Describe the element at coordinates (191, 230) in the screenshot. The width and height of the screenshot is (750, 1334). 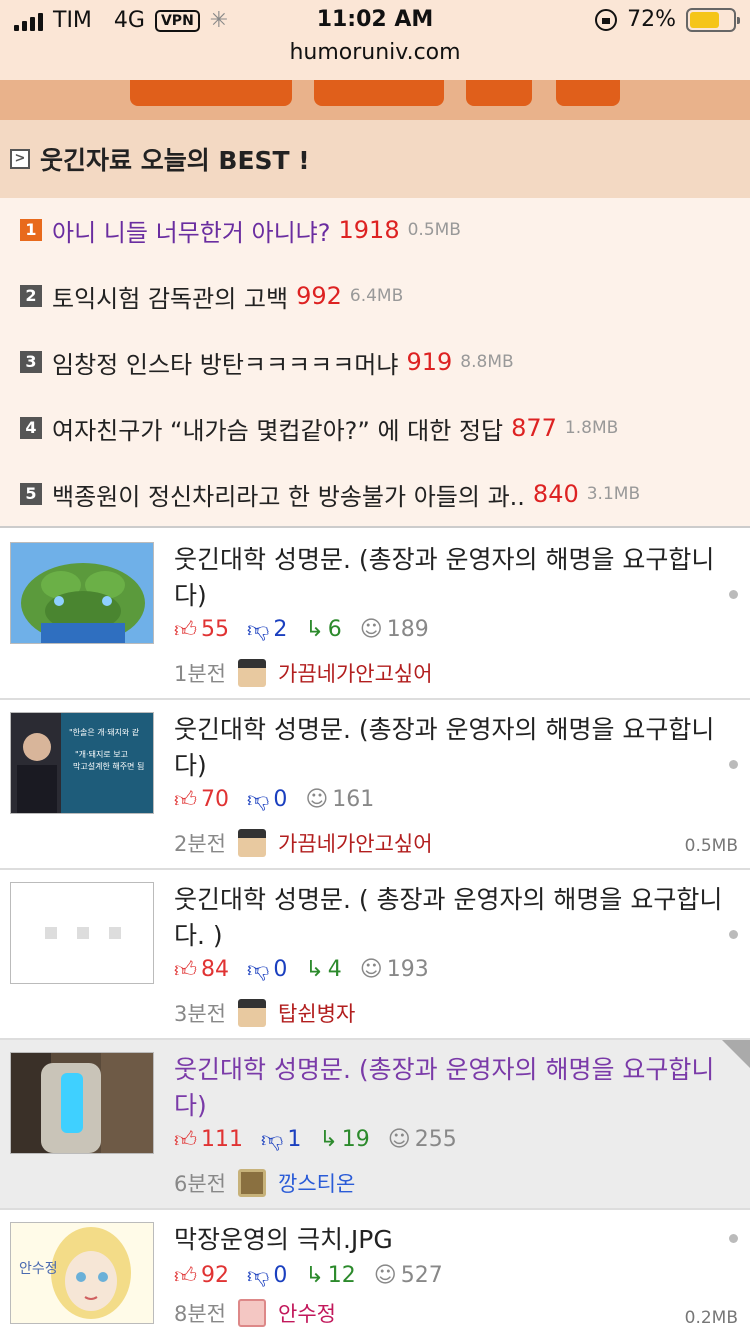
I see `best-item-title: 아니 니들 너무한거 아니냐?` at that location.